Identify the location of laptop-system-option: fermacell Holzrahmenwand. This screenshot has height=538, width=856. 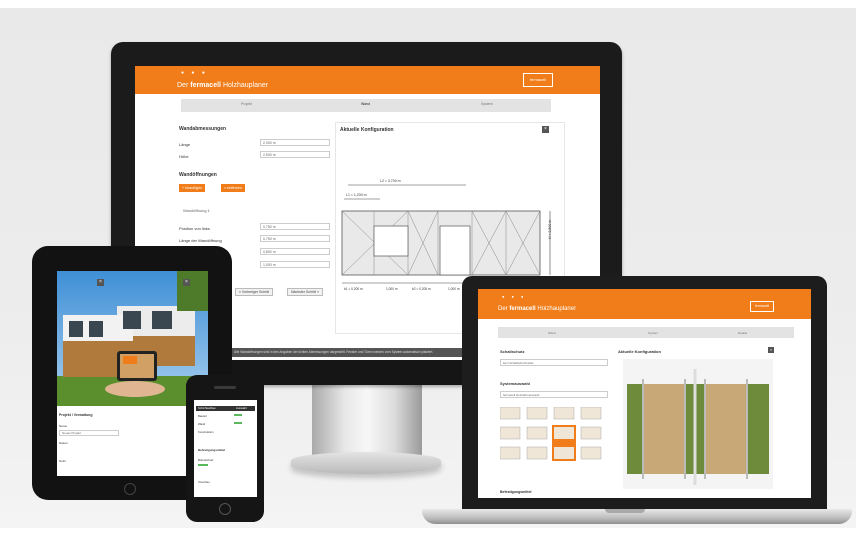
(554, 394).